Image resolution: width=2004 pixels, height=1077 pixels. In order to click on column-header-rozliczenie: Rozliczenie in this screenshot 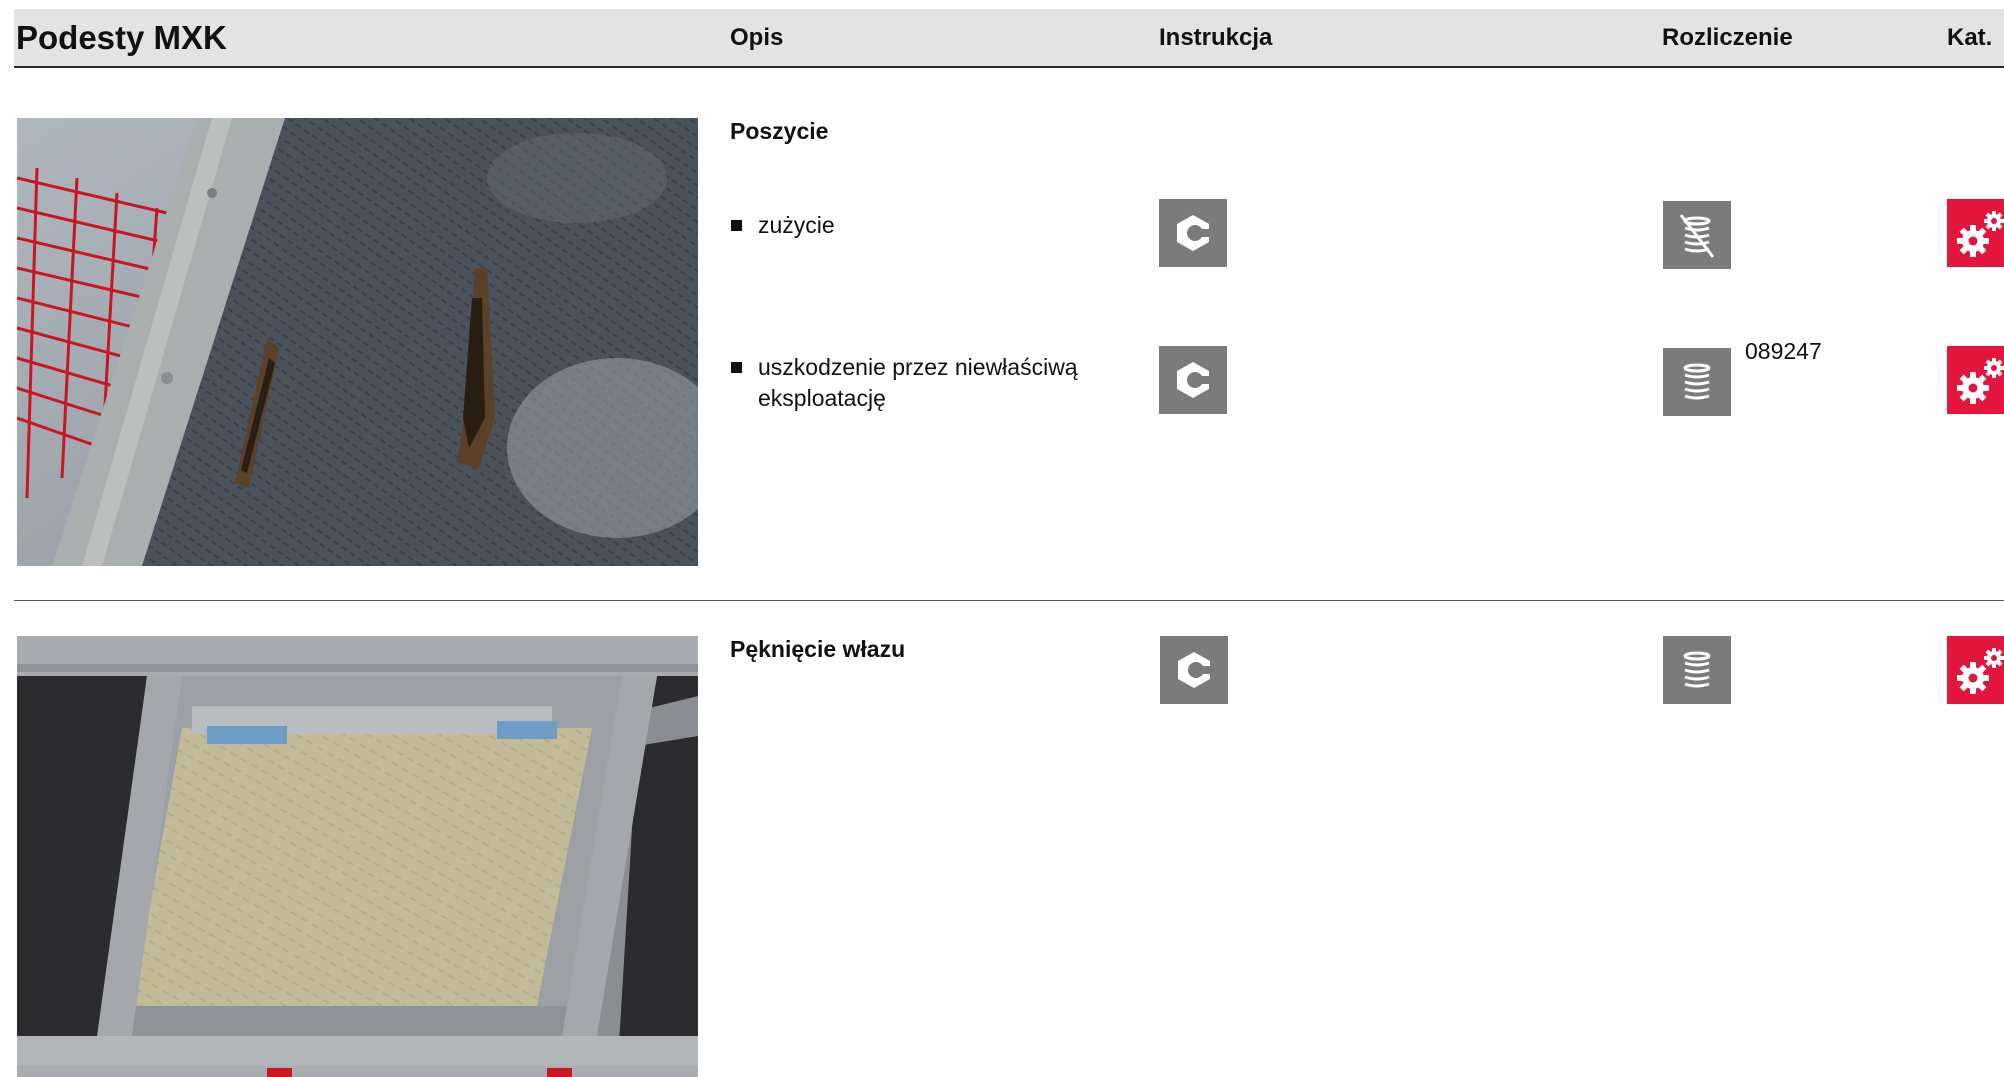, I will do `click(1727, 37)`.